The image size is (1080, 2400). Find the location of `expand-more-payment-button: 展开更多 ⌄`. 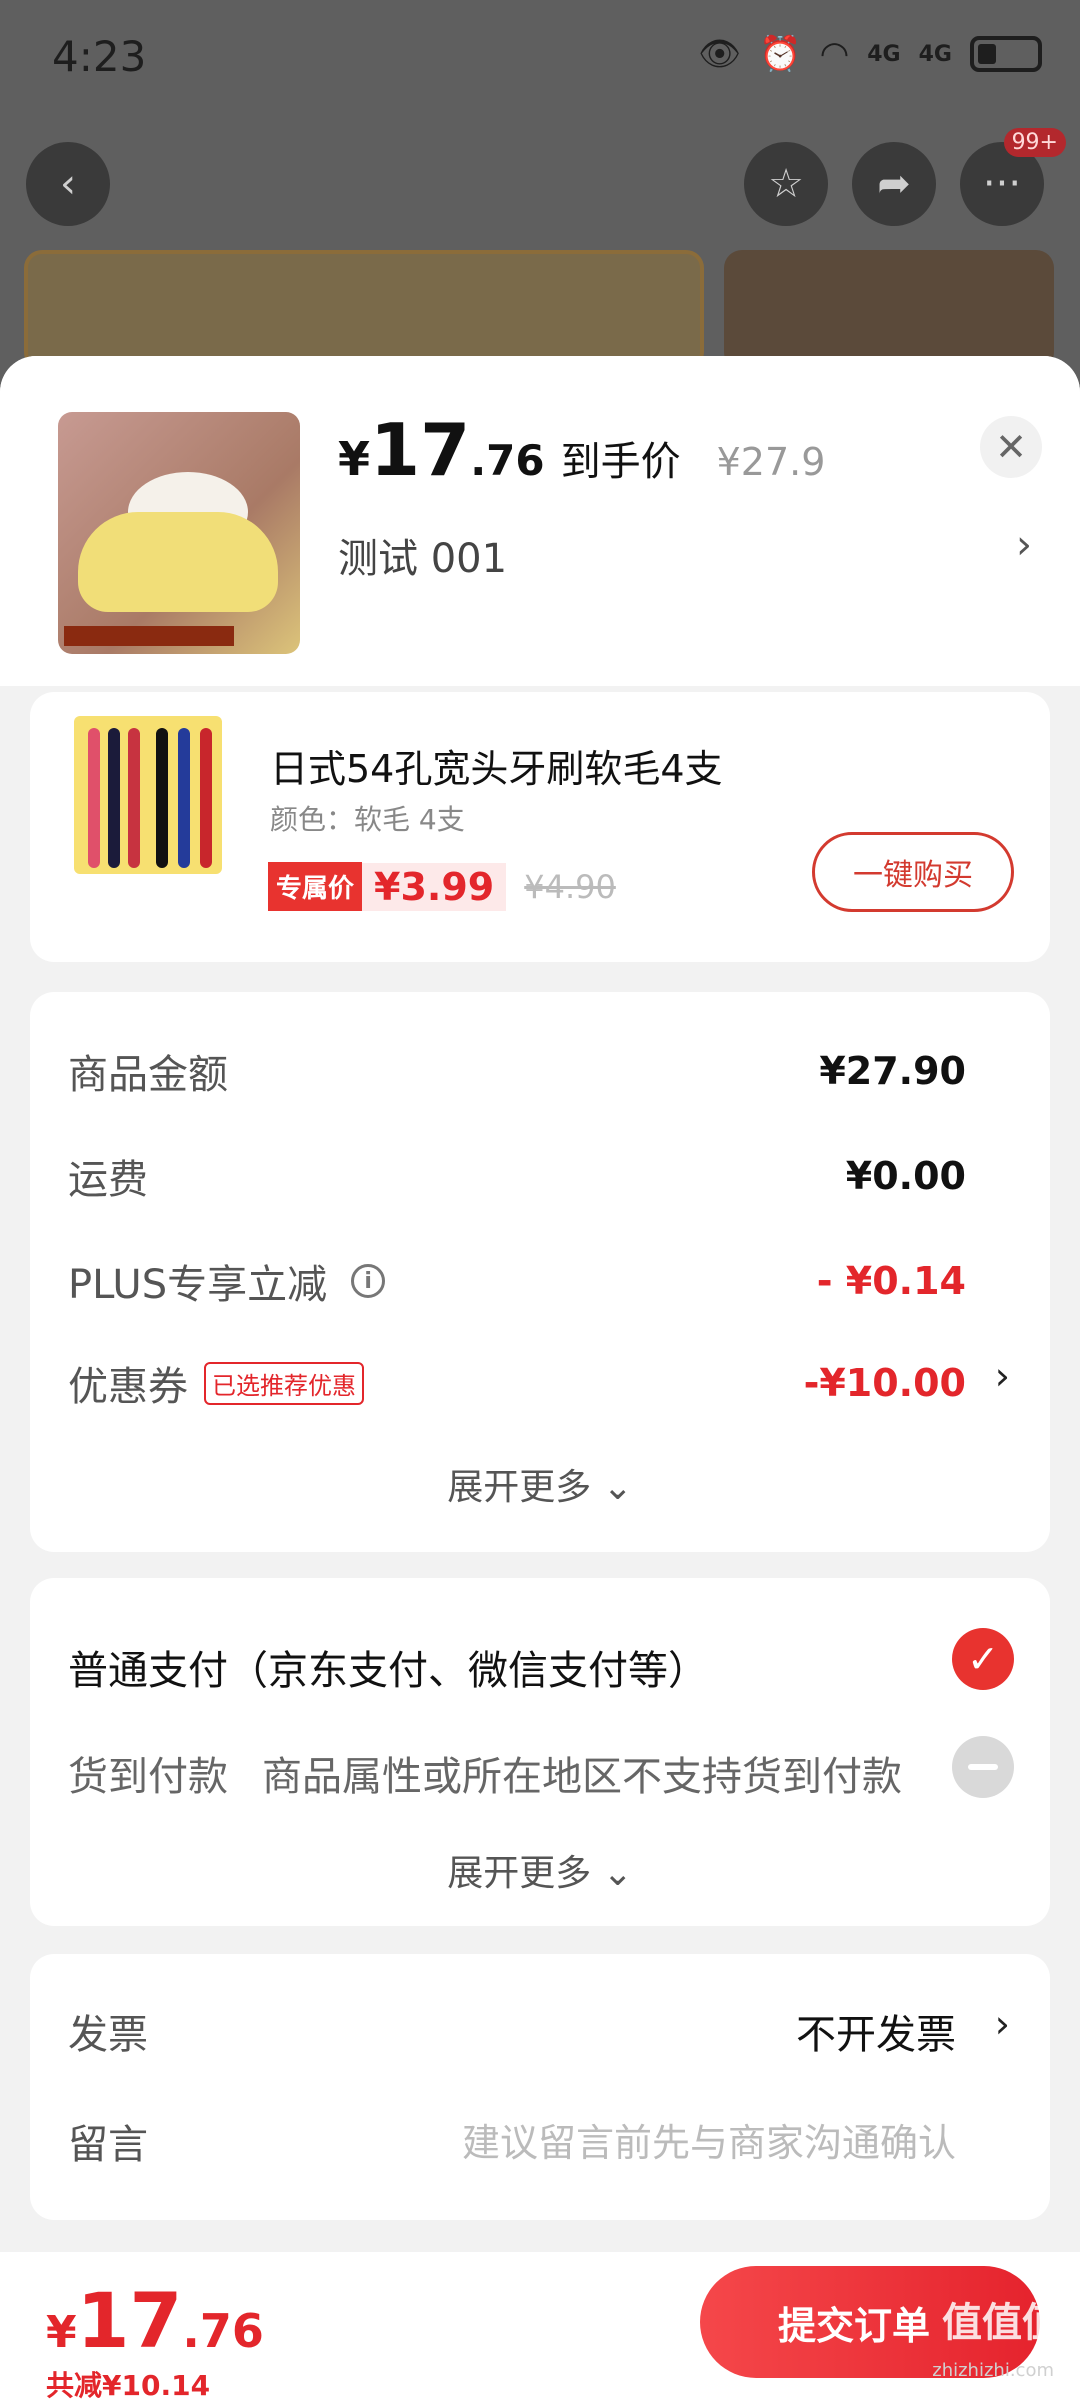

expand-more-payment-button: 展开更多 ⌄ is located at coordinates (540, 1870).